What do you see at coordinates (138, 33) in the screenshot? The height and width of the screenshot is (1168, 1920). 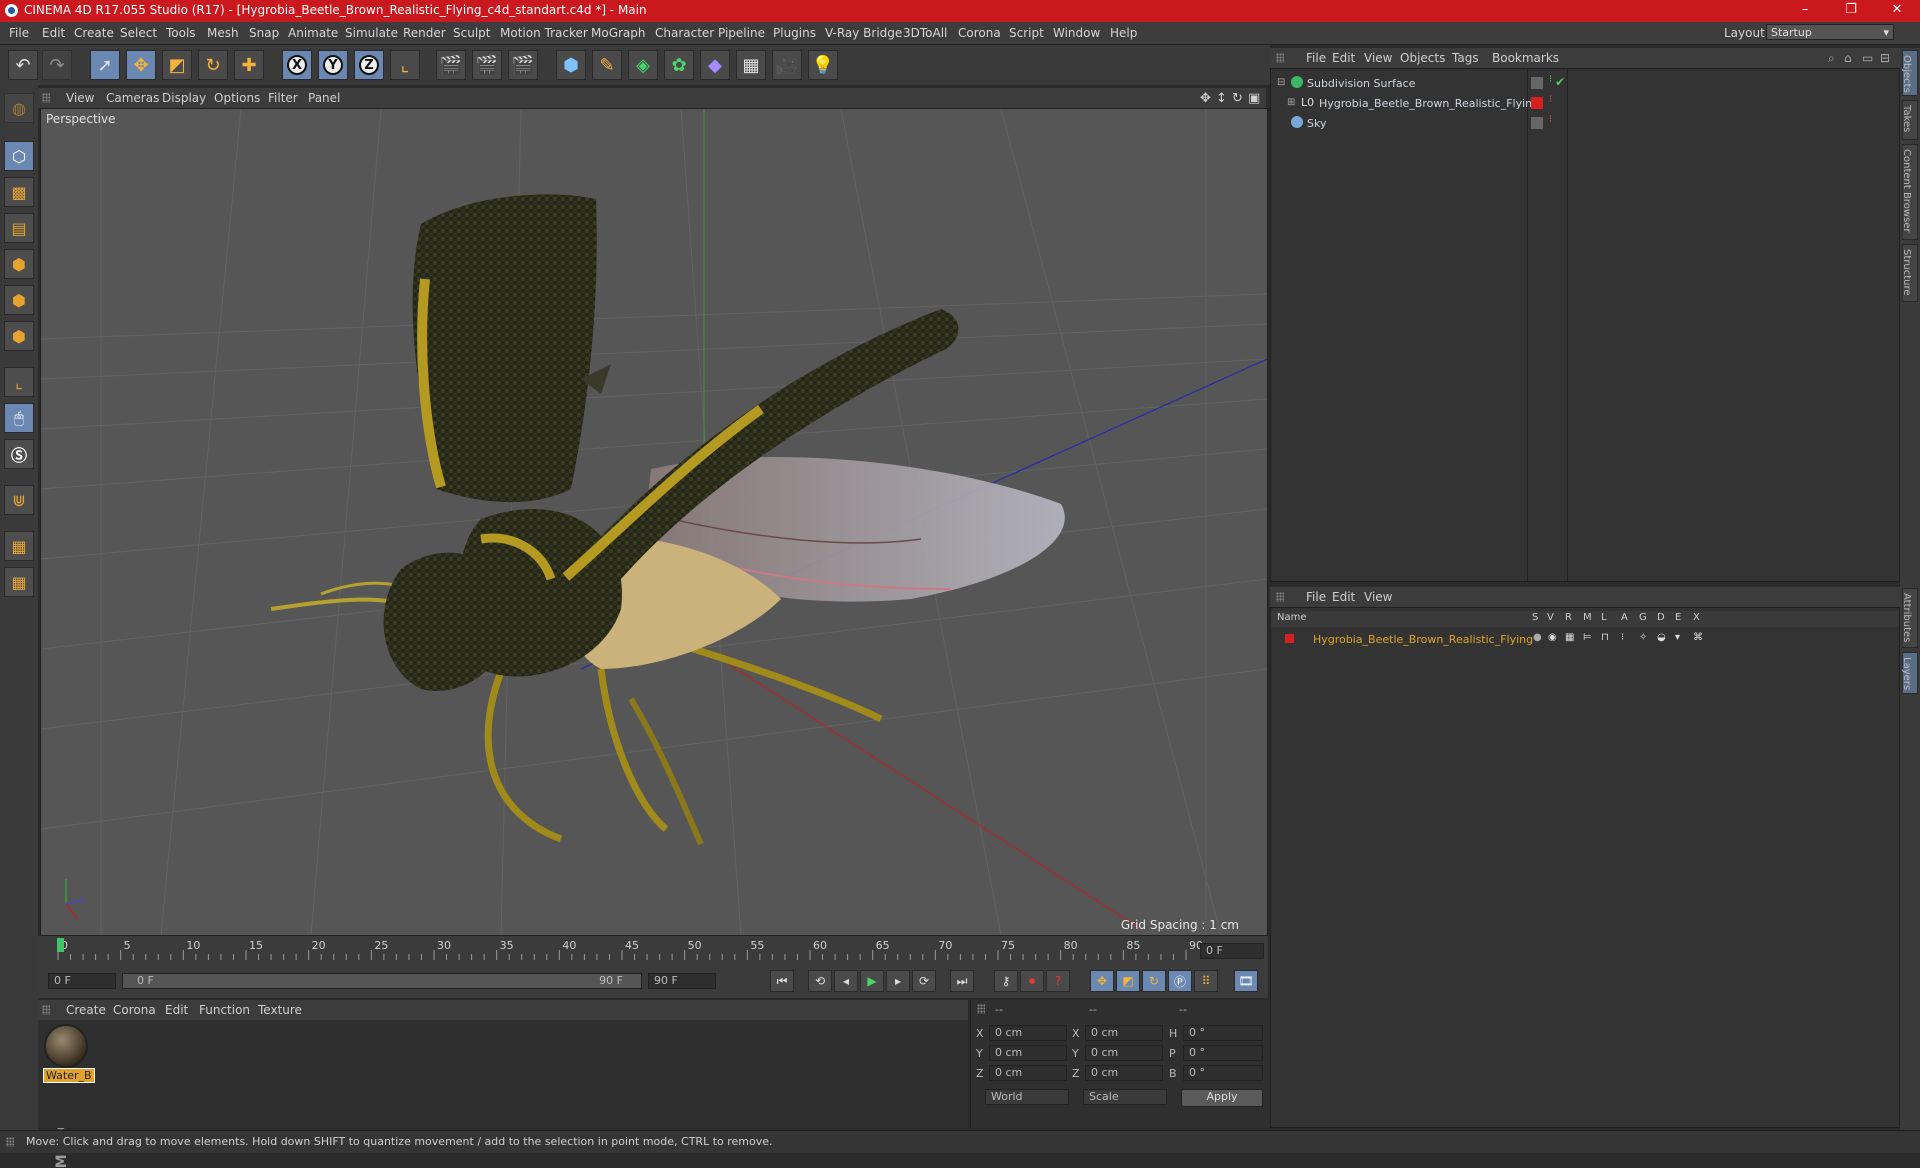 I see `menu-select: Select` at bounding box center [138, 33].